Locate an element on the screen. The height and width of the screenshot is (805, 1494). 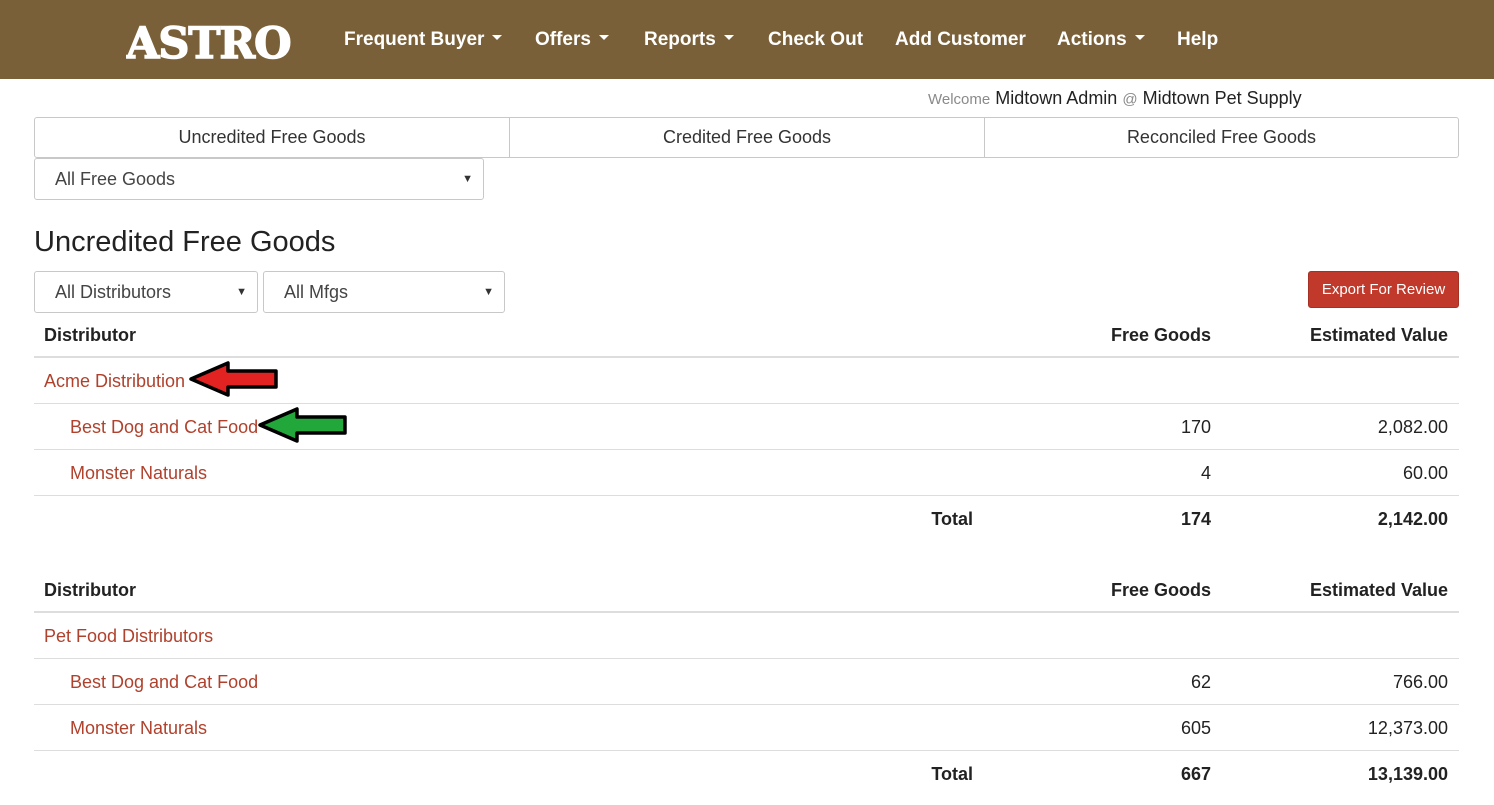
distributor-row: Pet Food Distributors is located at coordinates (746, 636).